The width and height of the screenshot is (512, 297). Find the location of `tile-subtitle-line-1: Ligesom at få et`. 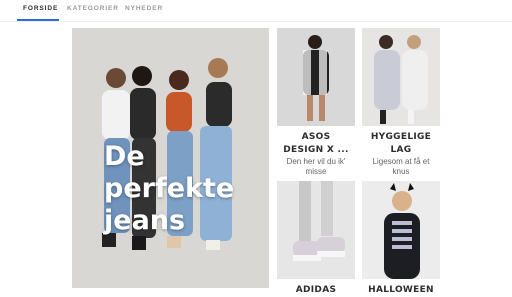

tile-subtitle-line-1: Ligesom at få et is located at coordinates (401, 161).